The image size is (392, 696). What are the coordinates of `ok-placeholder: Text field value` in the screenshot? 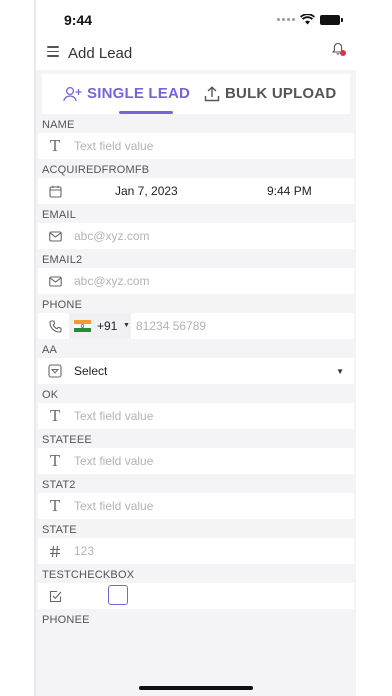 It's located at (114, 416).